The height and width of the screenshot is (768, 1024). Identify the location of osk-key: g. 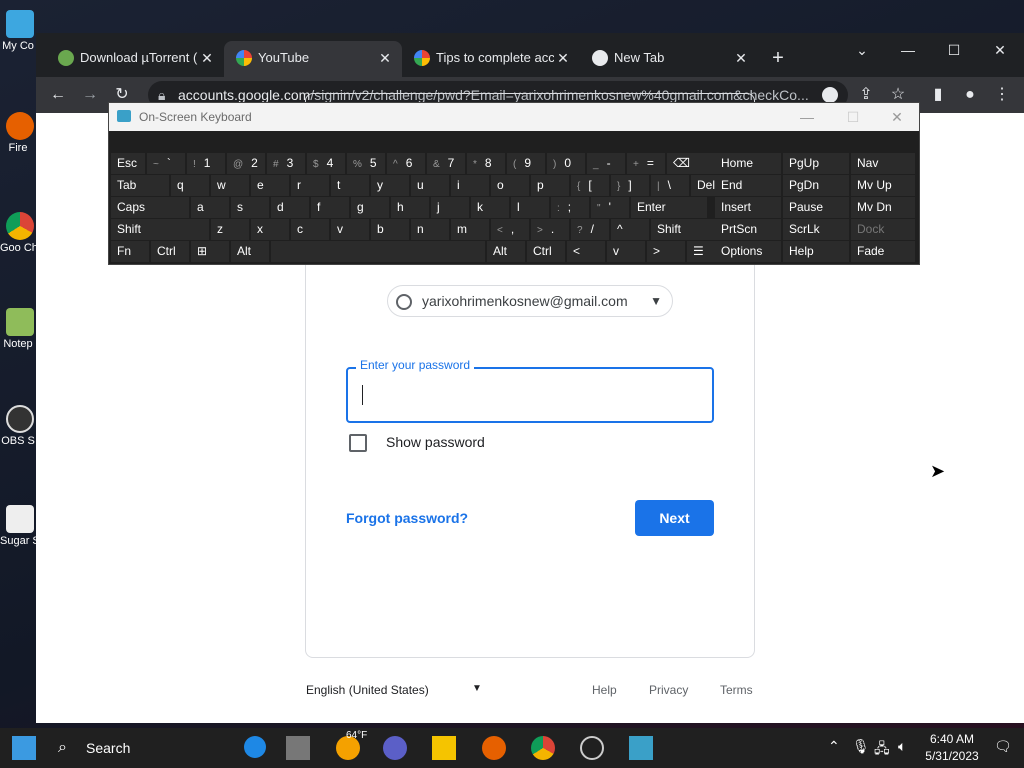
(370, 207).